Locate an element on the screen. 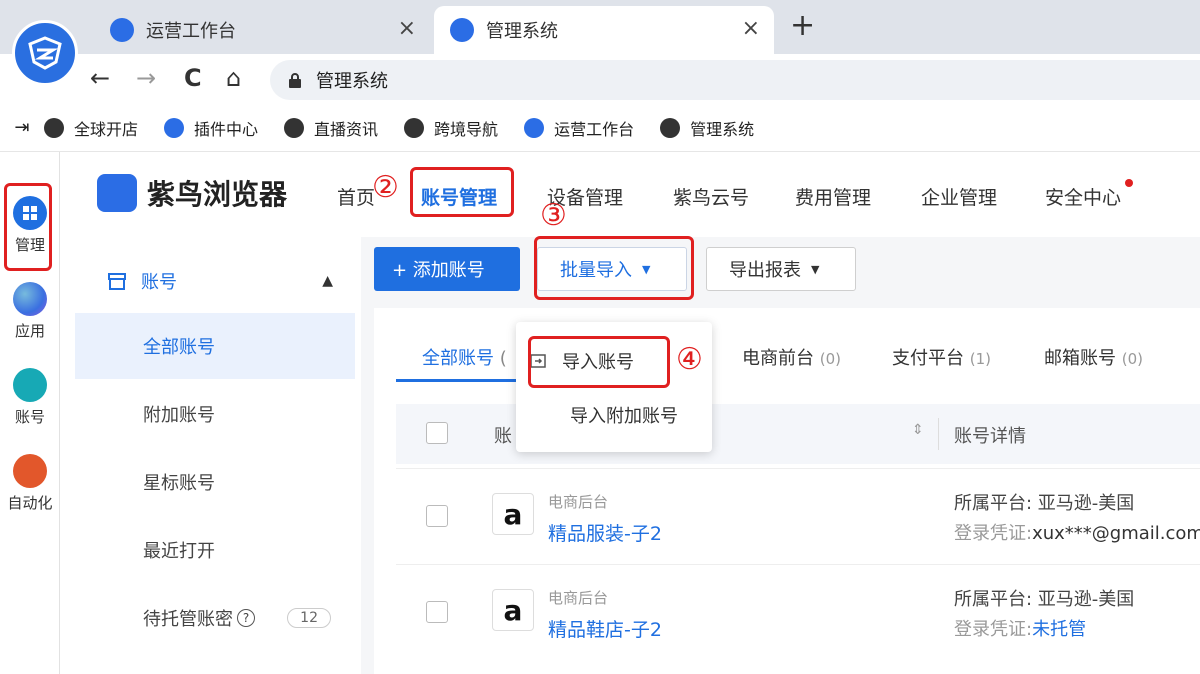  brand-logo-icon is located at coordinates (117, 193).